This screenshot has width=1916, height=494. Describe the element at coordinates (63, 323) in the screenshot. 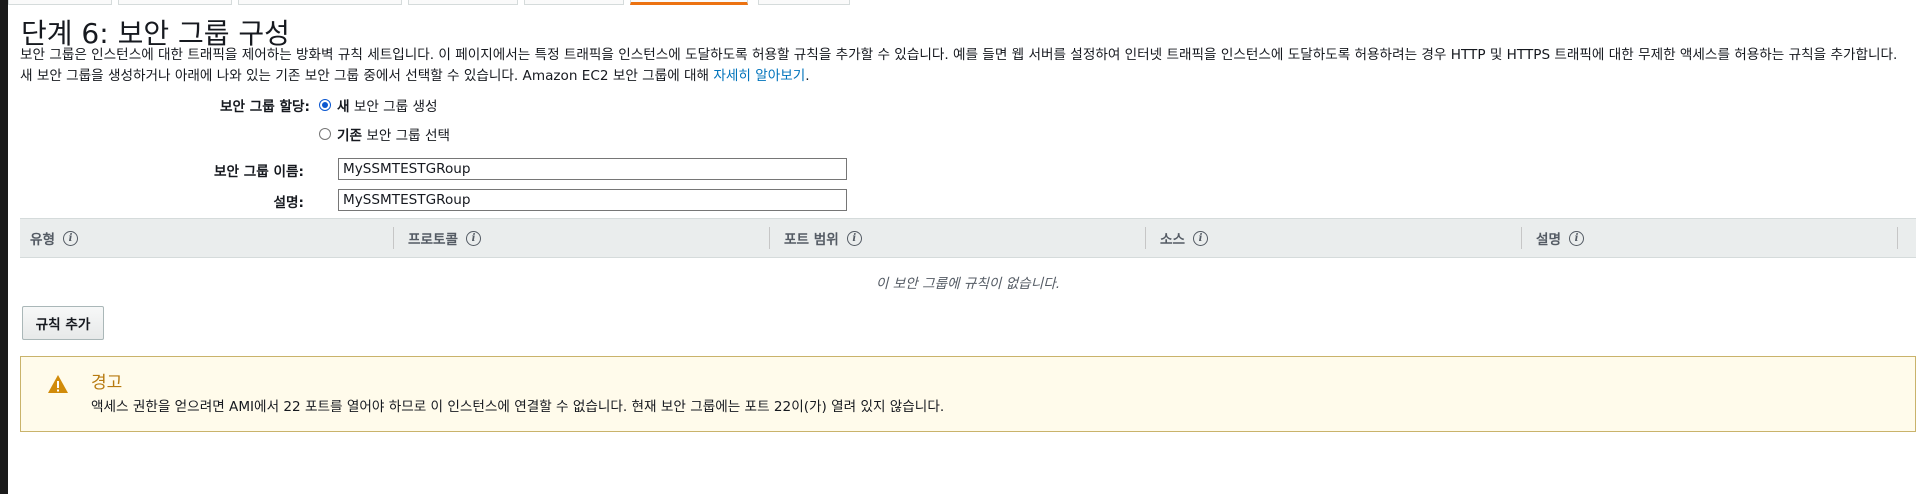

I see `add-rule-button: 규칙 추가` at that location.